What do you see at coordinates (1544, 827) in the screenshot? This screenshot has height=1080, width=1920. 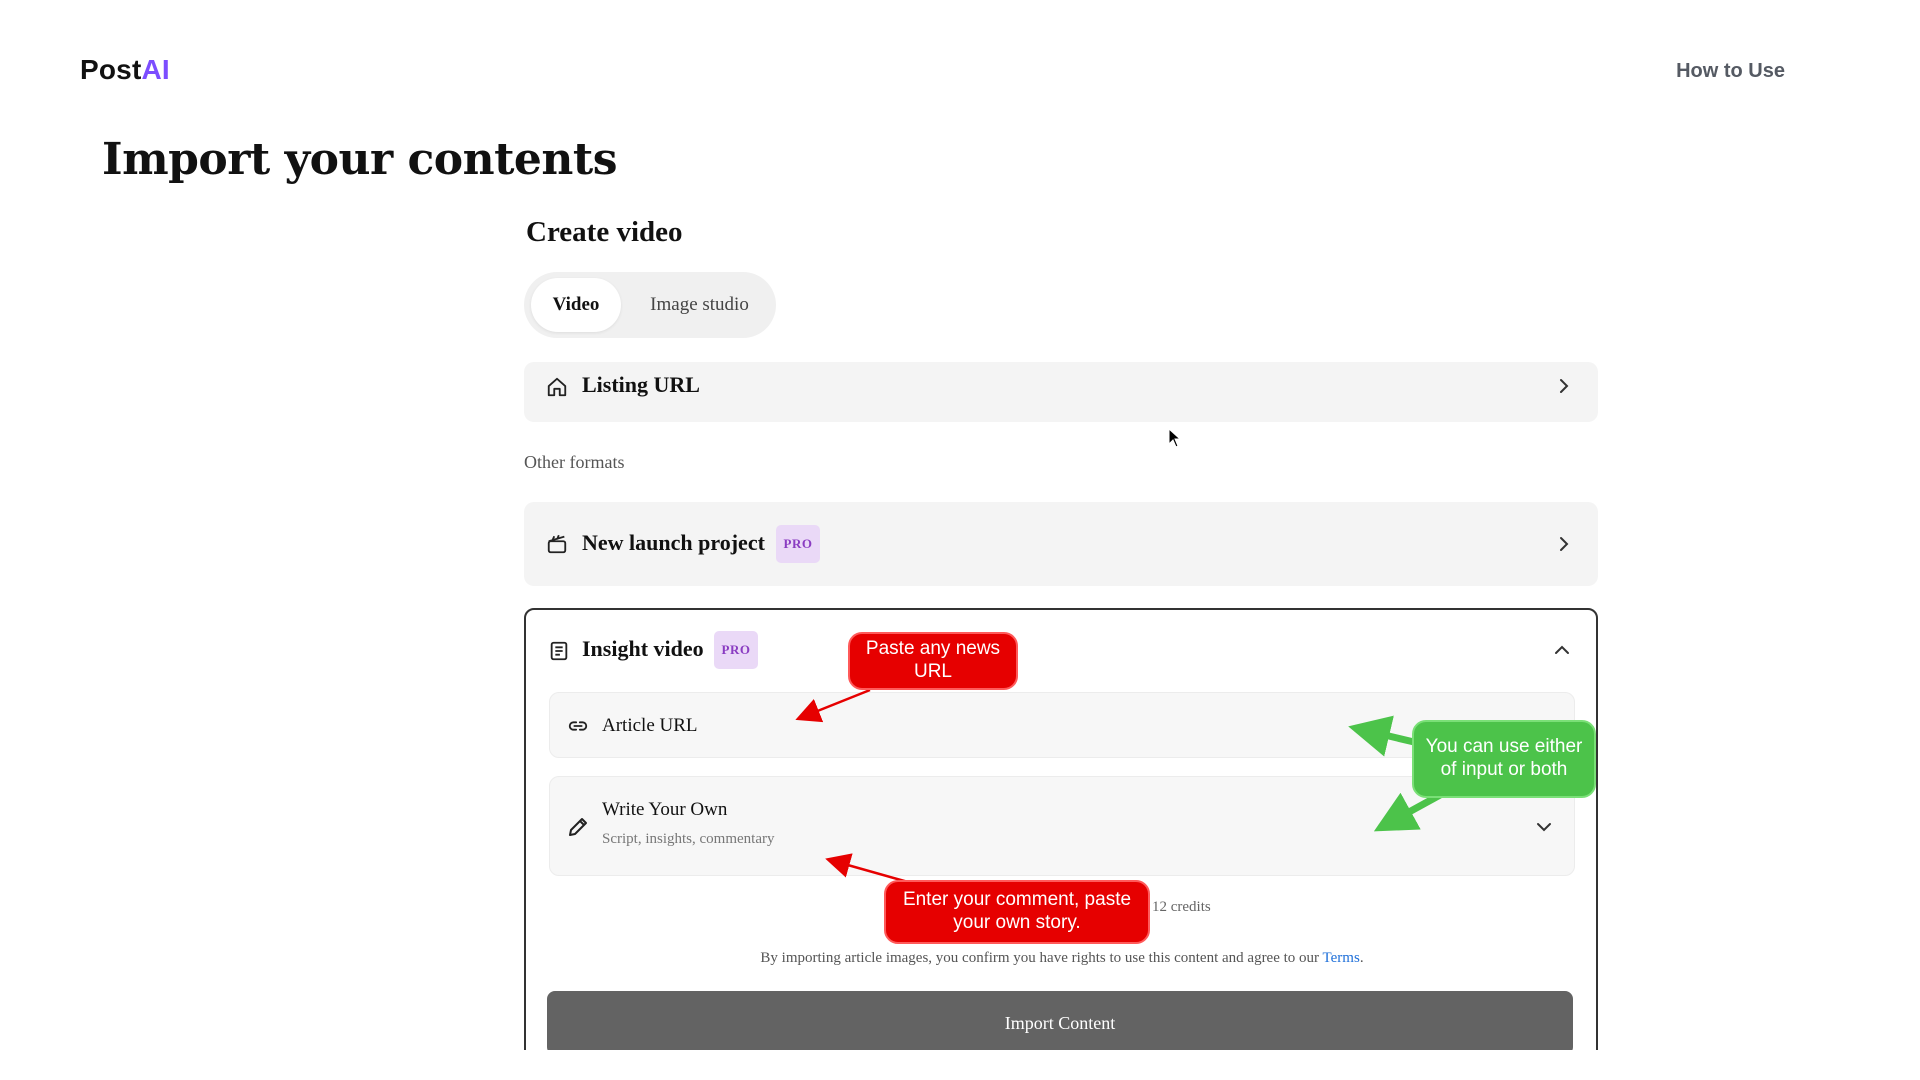 I see `chevron-down-icon` at bounding box center [1544, 827].